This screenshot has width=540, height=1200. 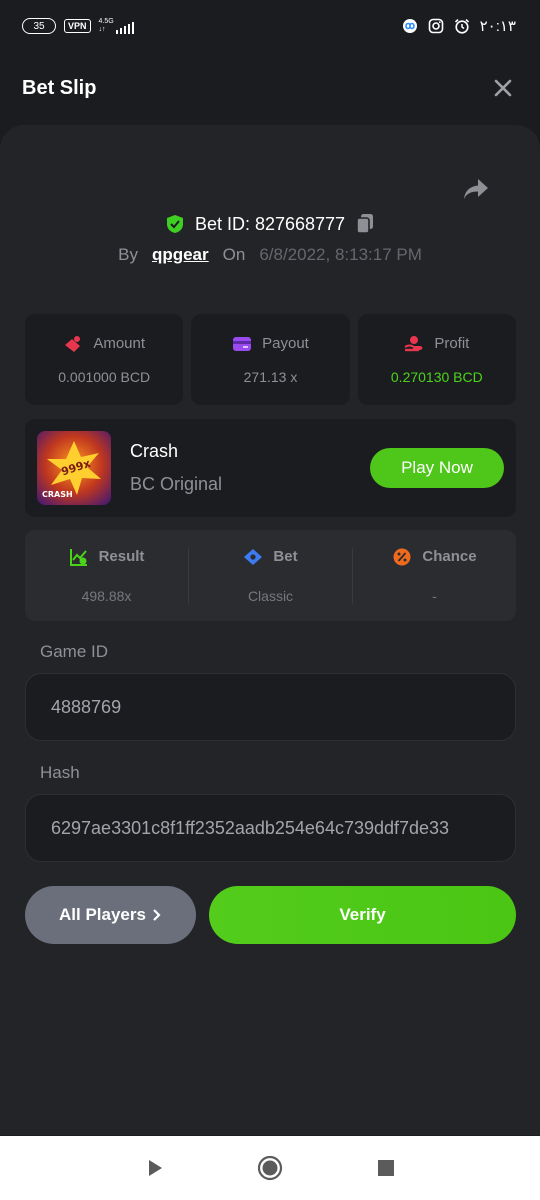 I want to click on system-nav-bar, so click(x=270, y=1168).